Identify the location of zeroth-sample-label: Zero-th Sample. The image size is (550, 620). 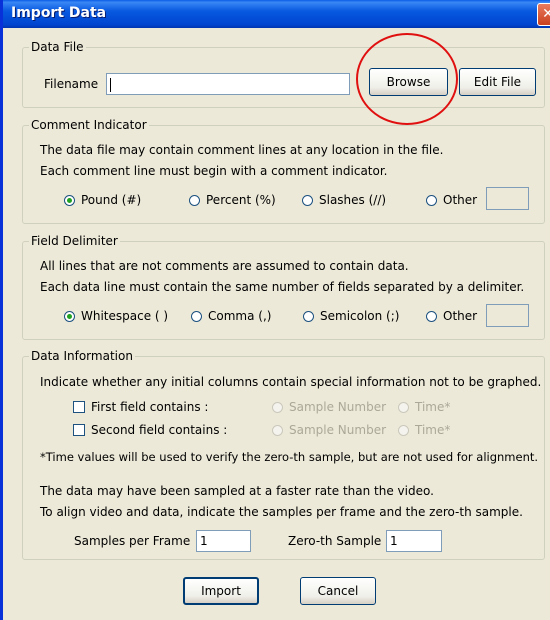
(335, 541).